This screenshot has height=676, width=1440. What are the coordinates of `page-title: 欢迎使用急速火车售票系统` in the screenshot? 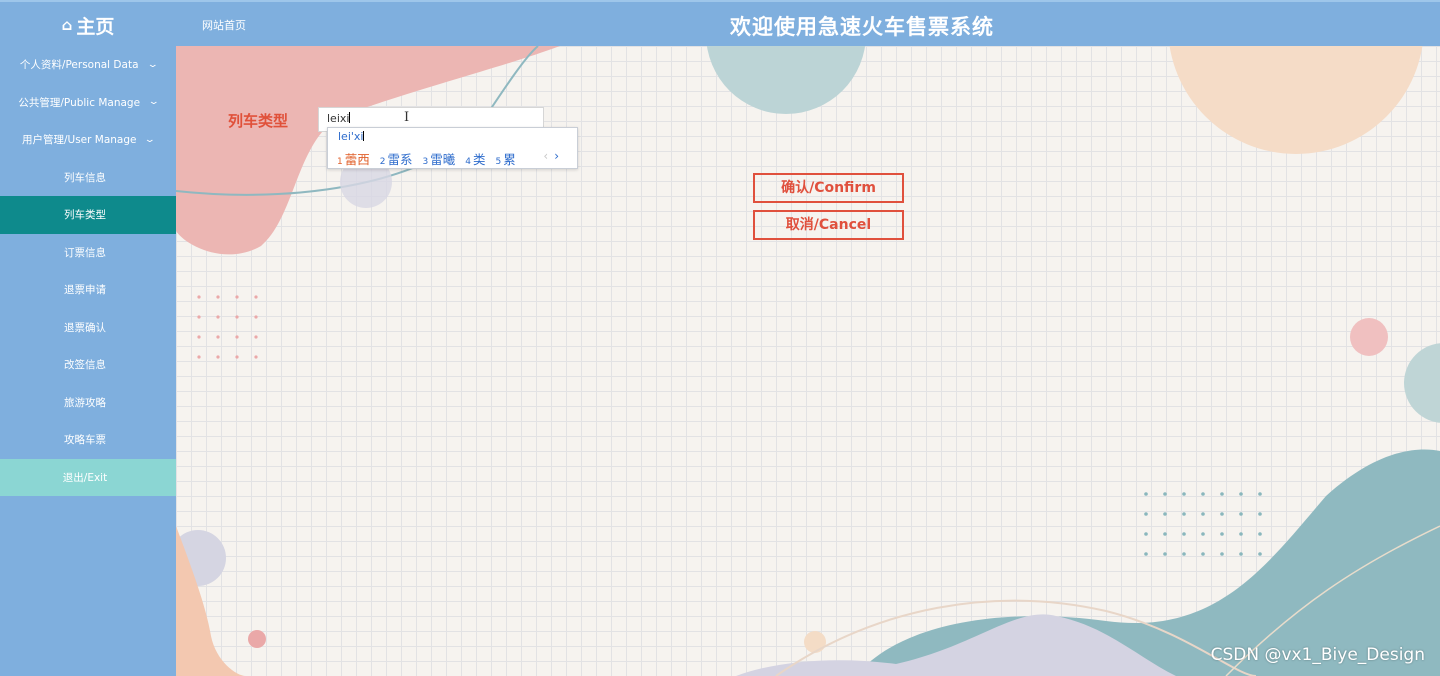 It's located at (862, 27).